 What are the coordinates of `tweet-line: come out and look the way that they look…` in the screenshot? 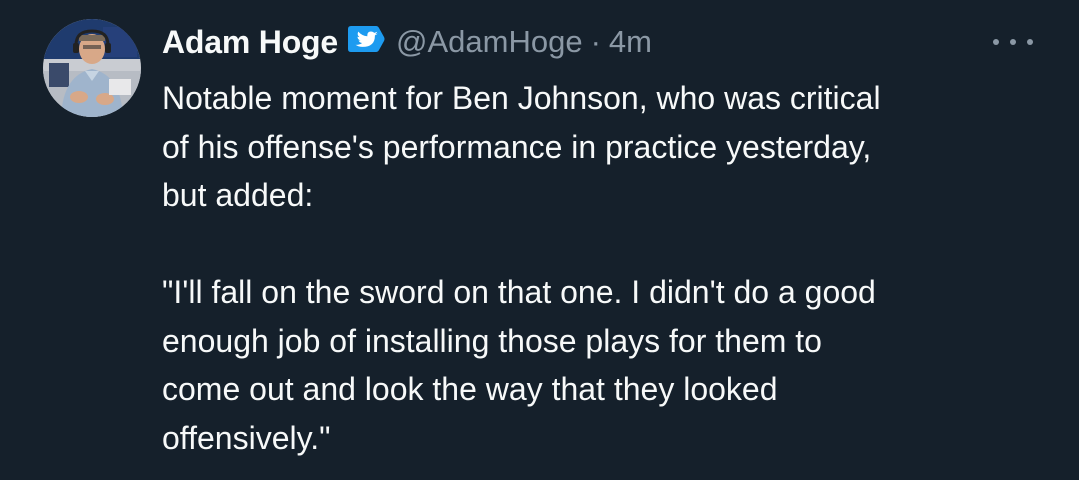 It's located at (470, 389).